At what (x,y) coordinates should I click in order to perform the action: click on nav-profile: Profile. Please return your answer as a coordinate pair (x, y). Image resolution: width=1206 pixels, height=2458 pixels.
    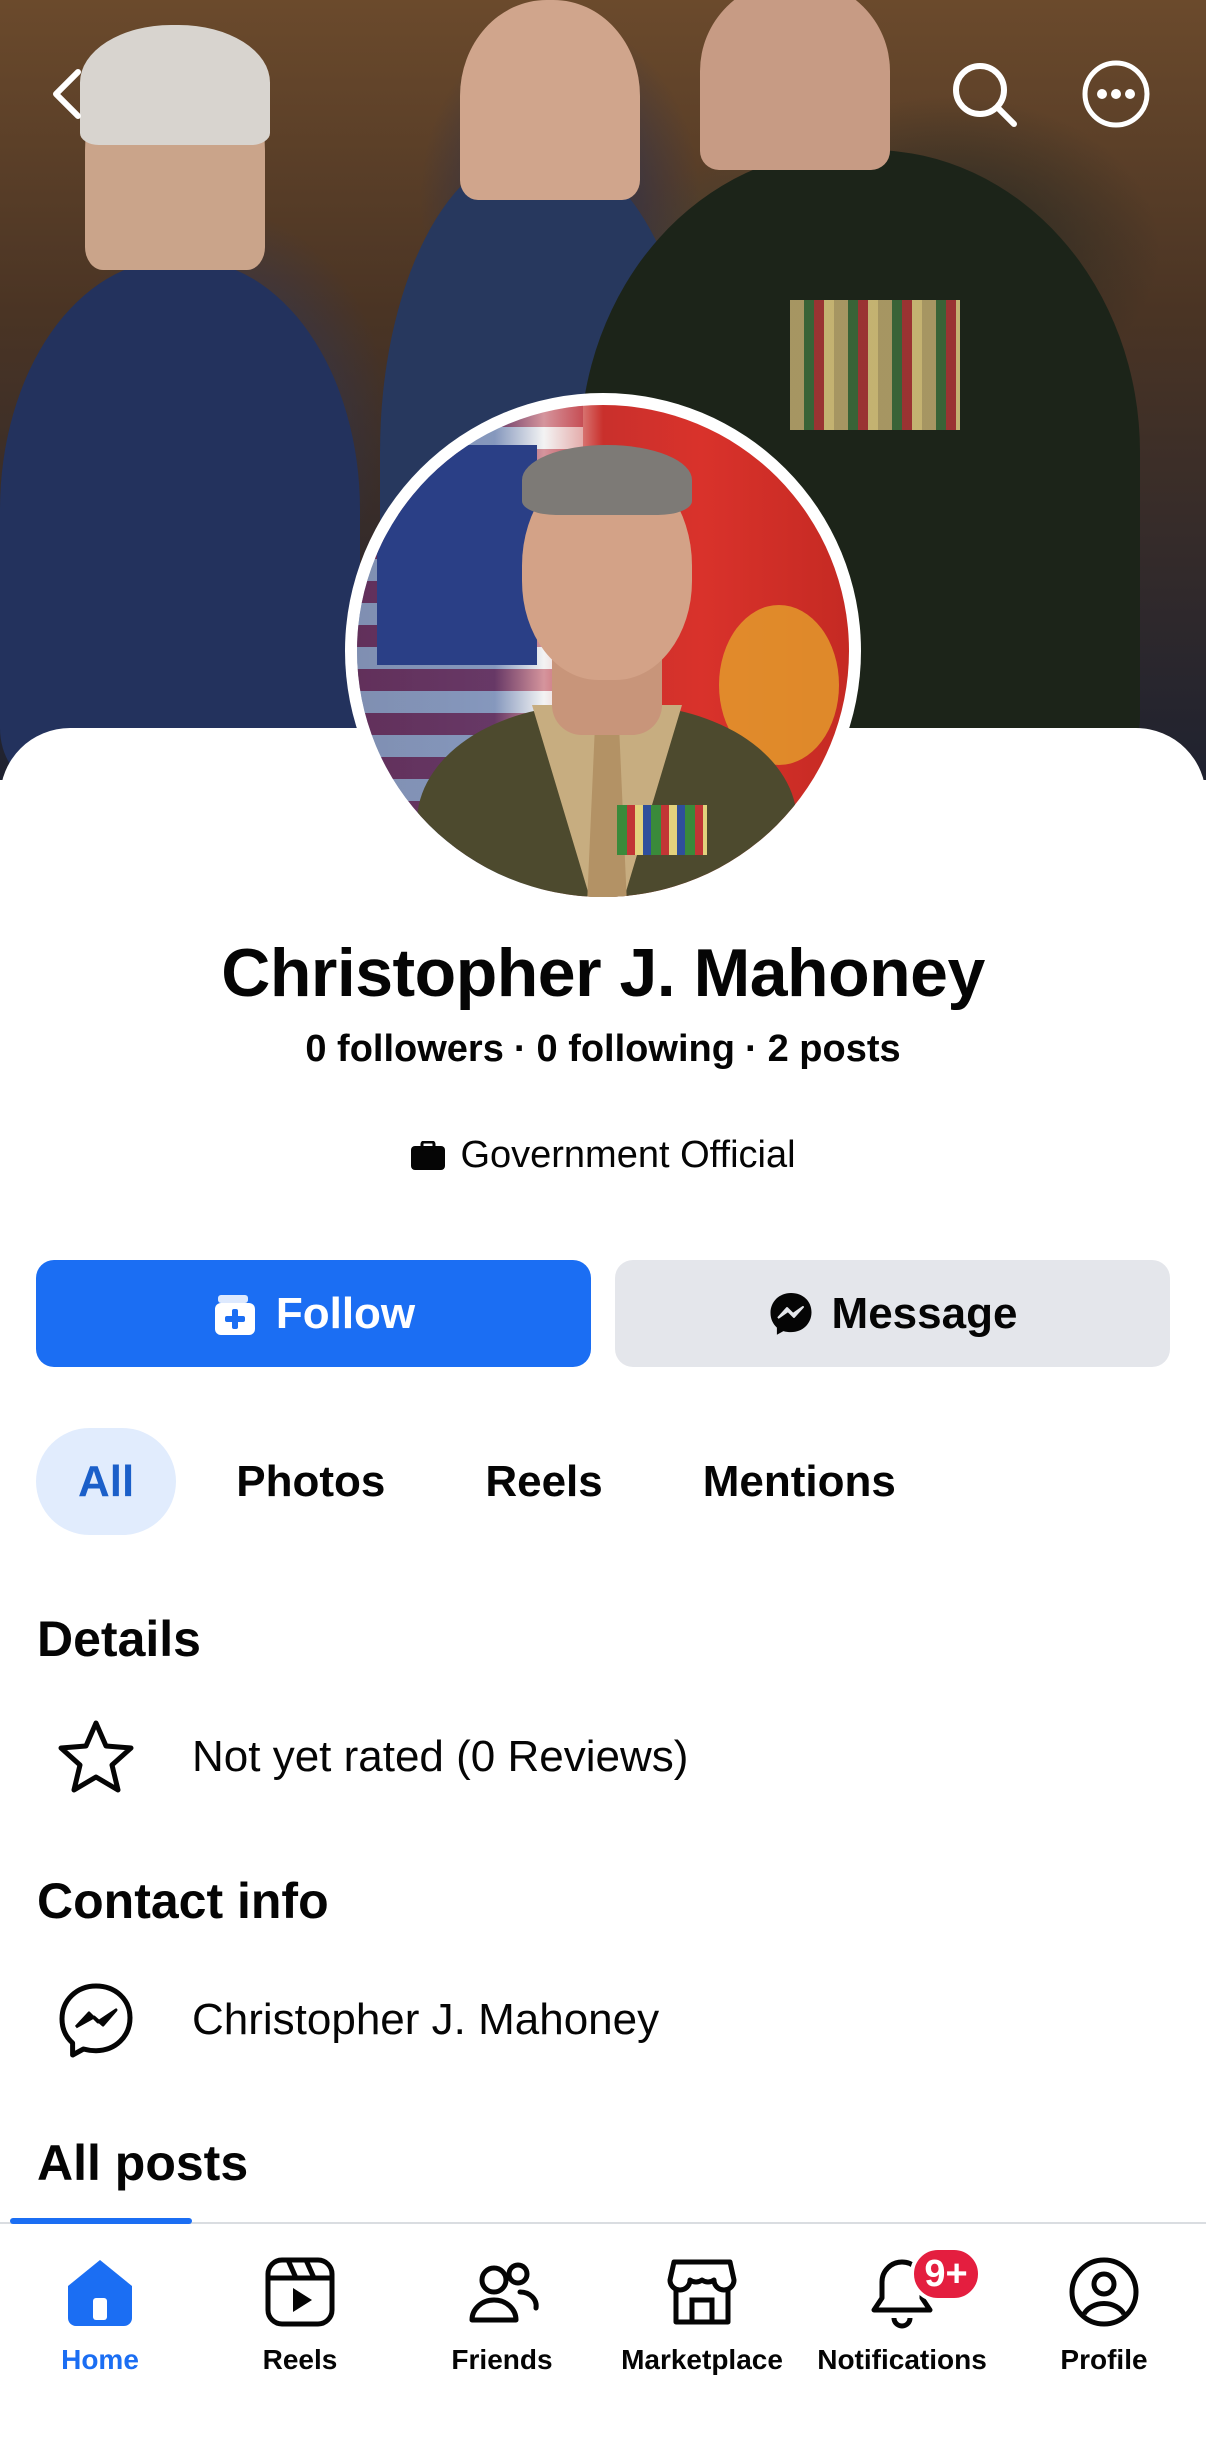
    Looking at the image, I should click on (1104, 2315).